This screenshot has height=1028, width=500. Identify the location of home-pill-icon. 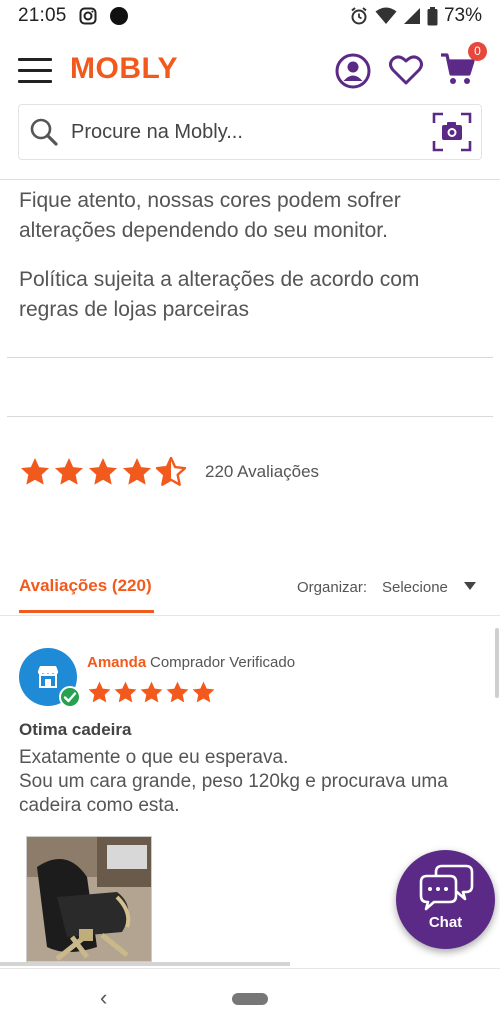
(250, 999).